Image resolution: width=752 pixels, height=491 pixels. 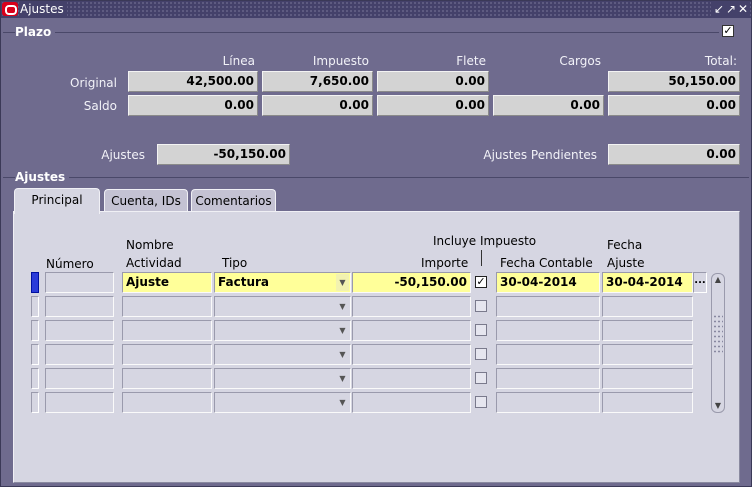 I want to click on table-vertical-scrollbar: ▲ ▼, so click(x=718, y=343).